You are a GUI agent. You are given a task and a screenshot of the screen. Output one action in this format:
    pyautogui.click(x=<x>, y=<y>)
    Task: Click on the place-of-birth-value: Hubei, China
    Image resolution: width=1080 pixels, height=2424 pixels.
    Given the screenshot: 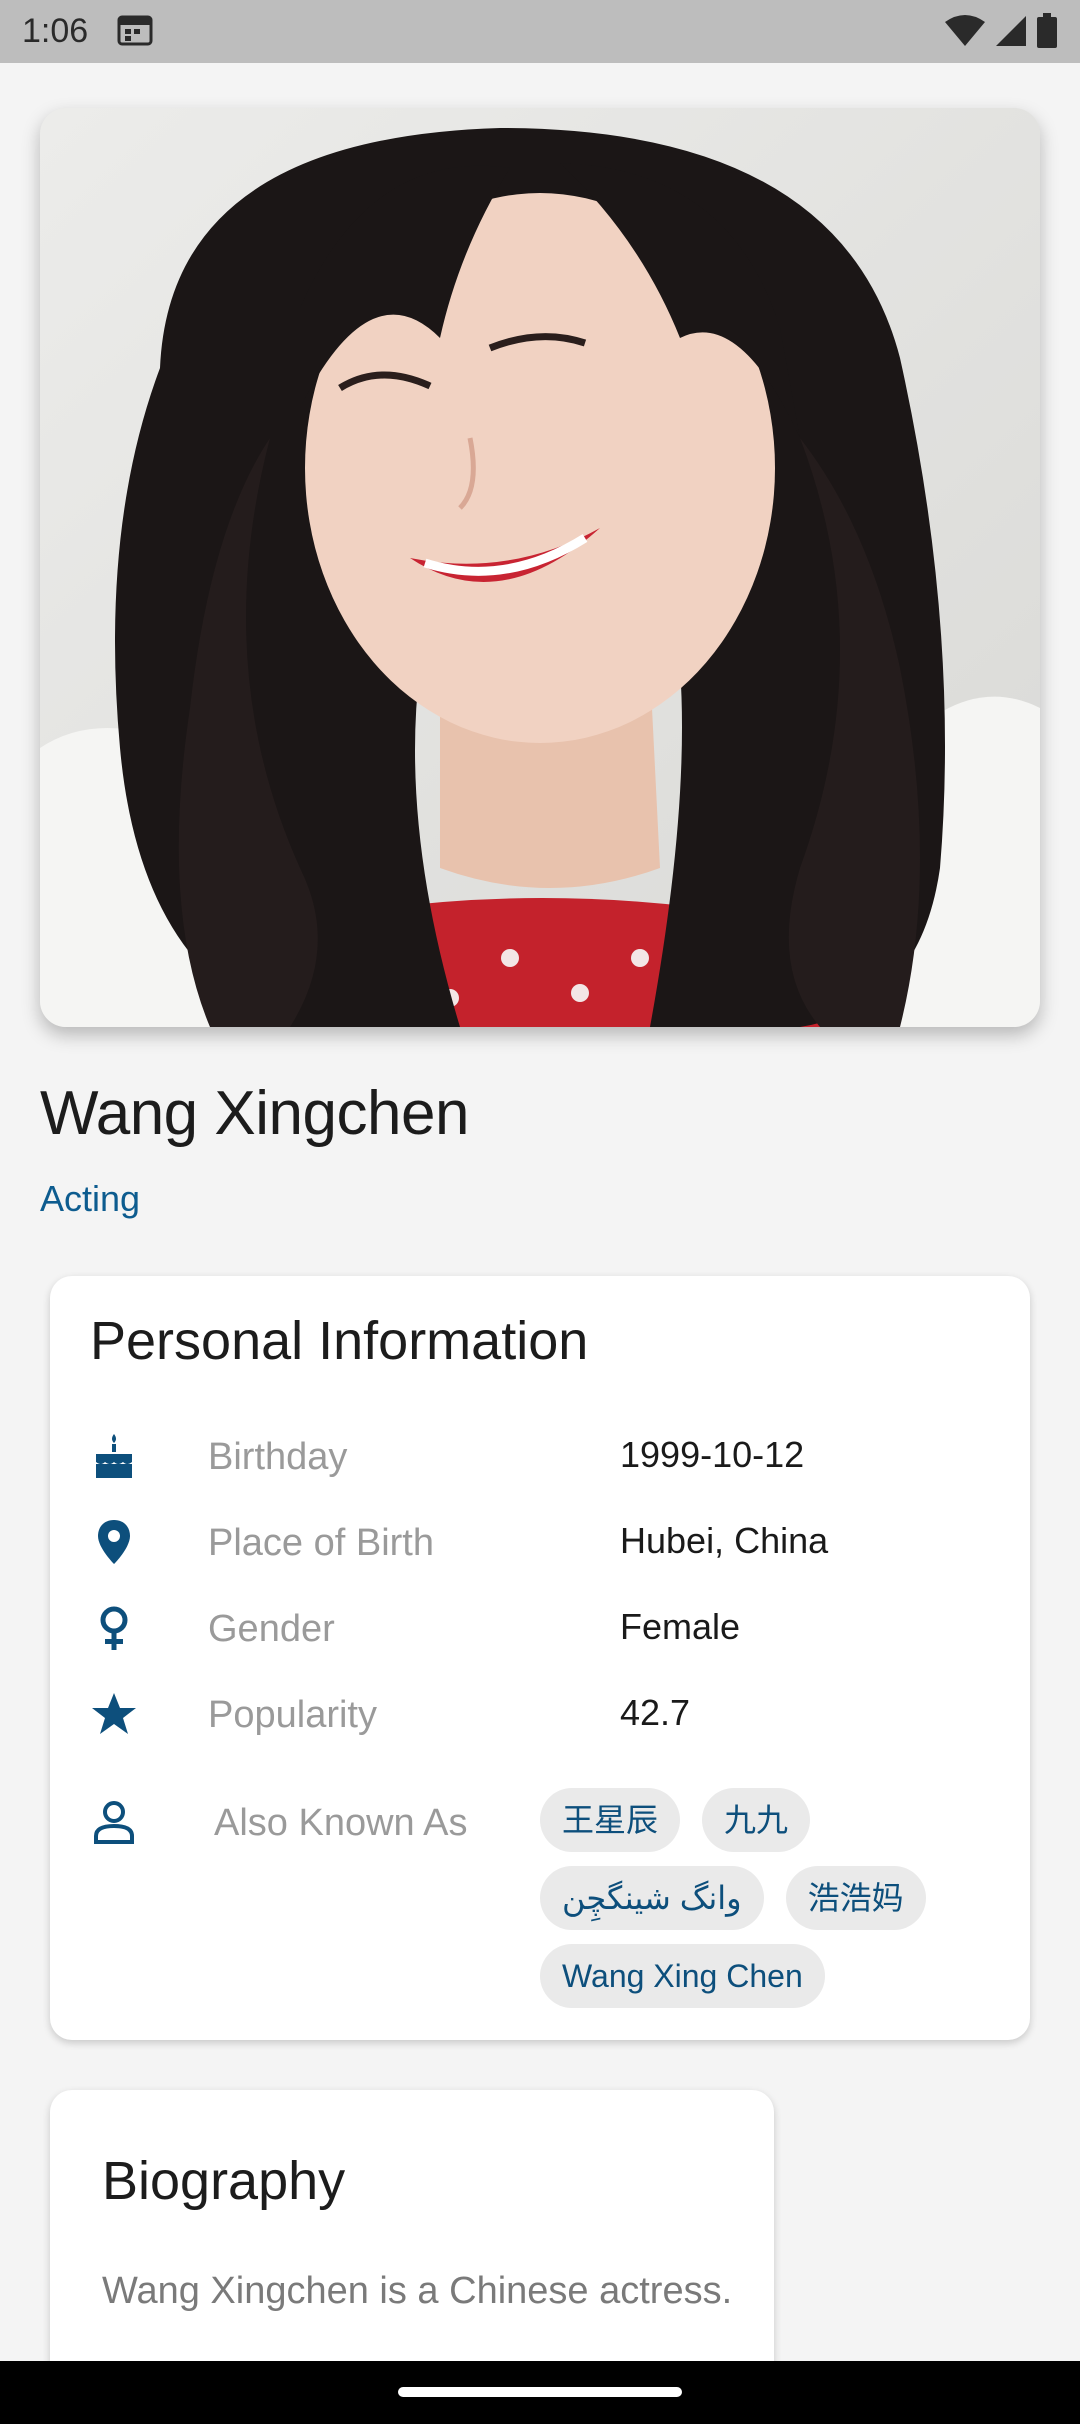 What is the action you would take?
    pyautogui.click(x=724, y=1540)
    